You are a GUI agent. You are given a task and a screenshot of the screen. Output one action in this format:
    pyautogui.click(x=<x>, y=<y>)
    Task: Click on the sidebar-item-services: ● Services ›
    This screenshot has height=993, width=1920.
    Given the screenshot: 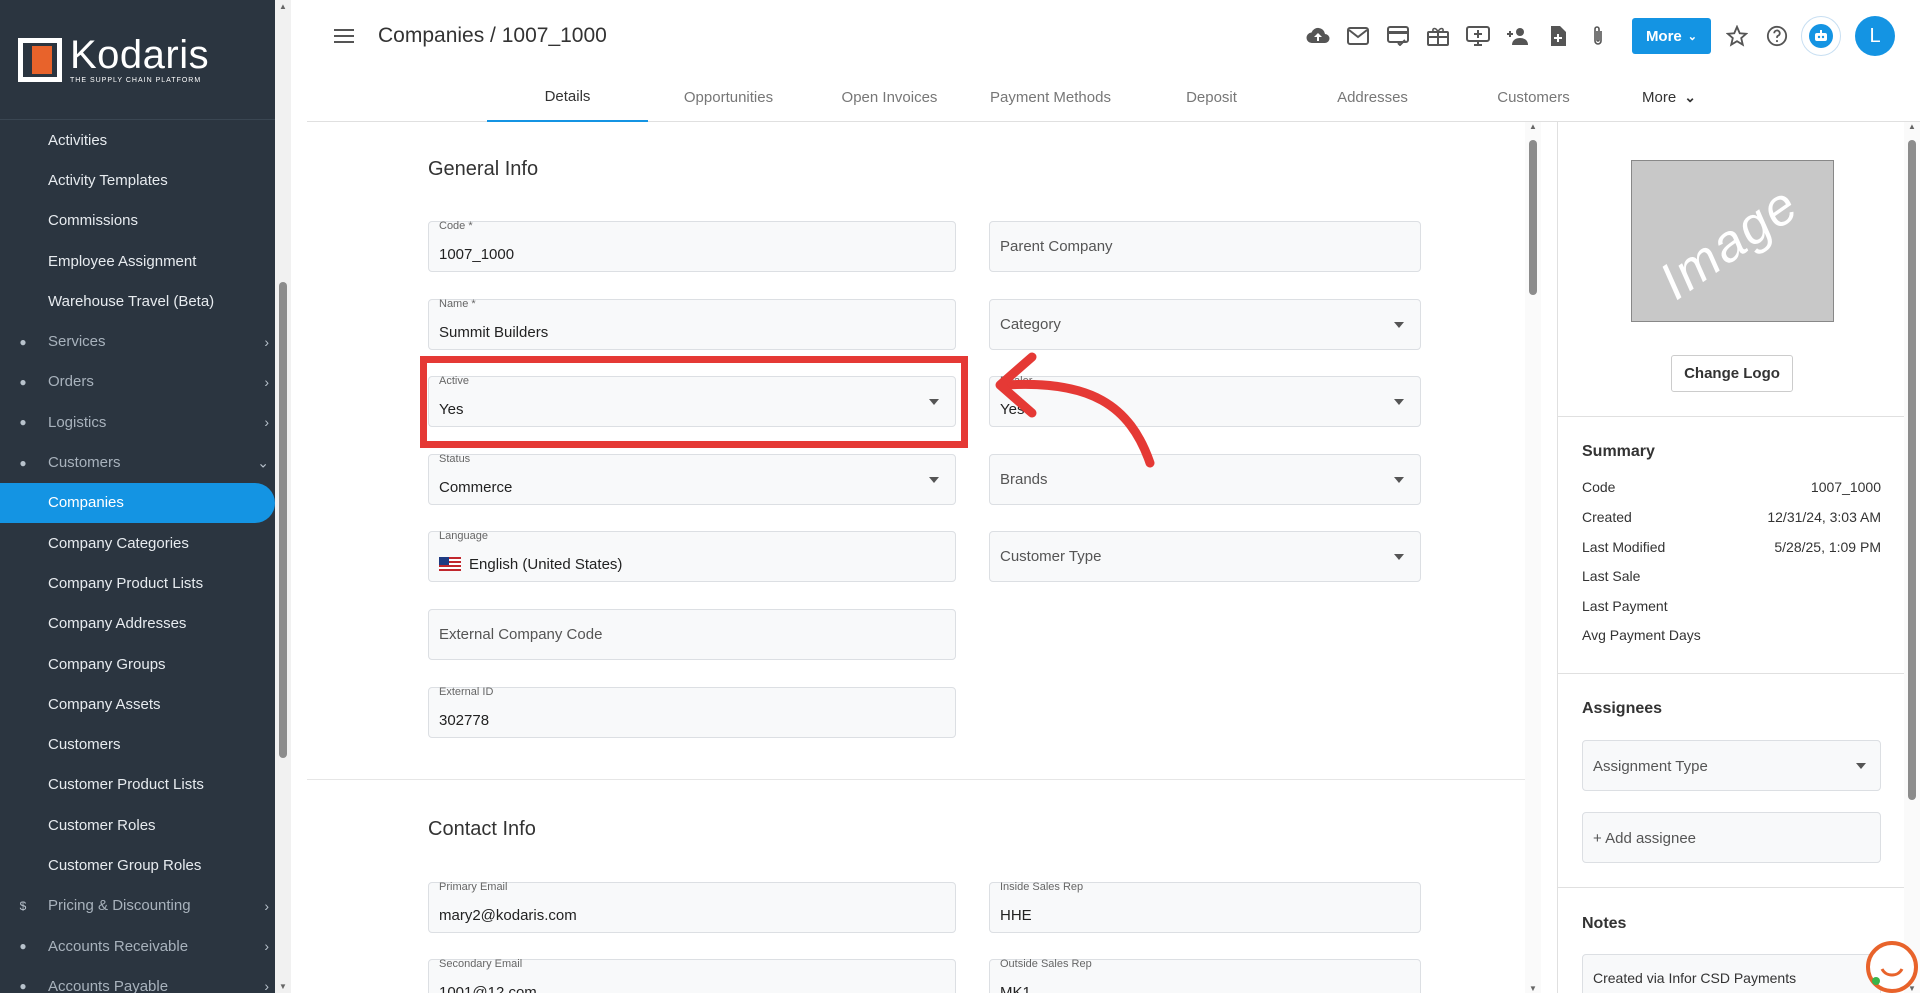 What is the action you would take?
    pyautogui.click(x=145, y=341)
    